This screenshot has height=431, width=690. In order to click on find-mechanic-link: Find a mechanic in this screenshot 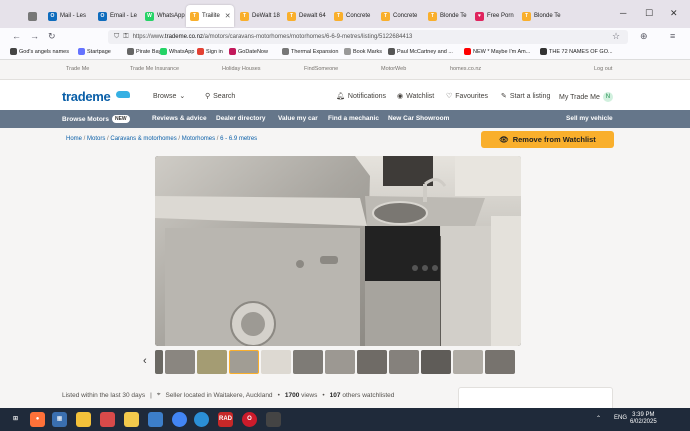, I will do `click(353, 118)`.